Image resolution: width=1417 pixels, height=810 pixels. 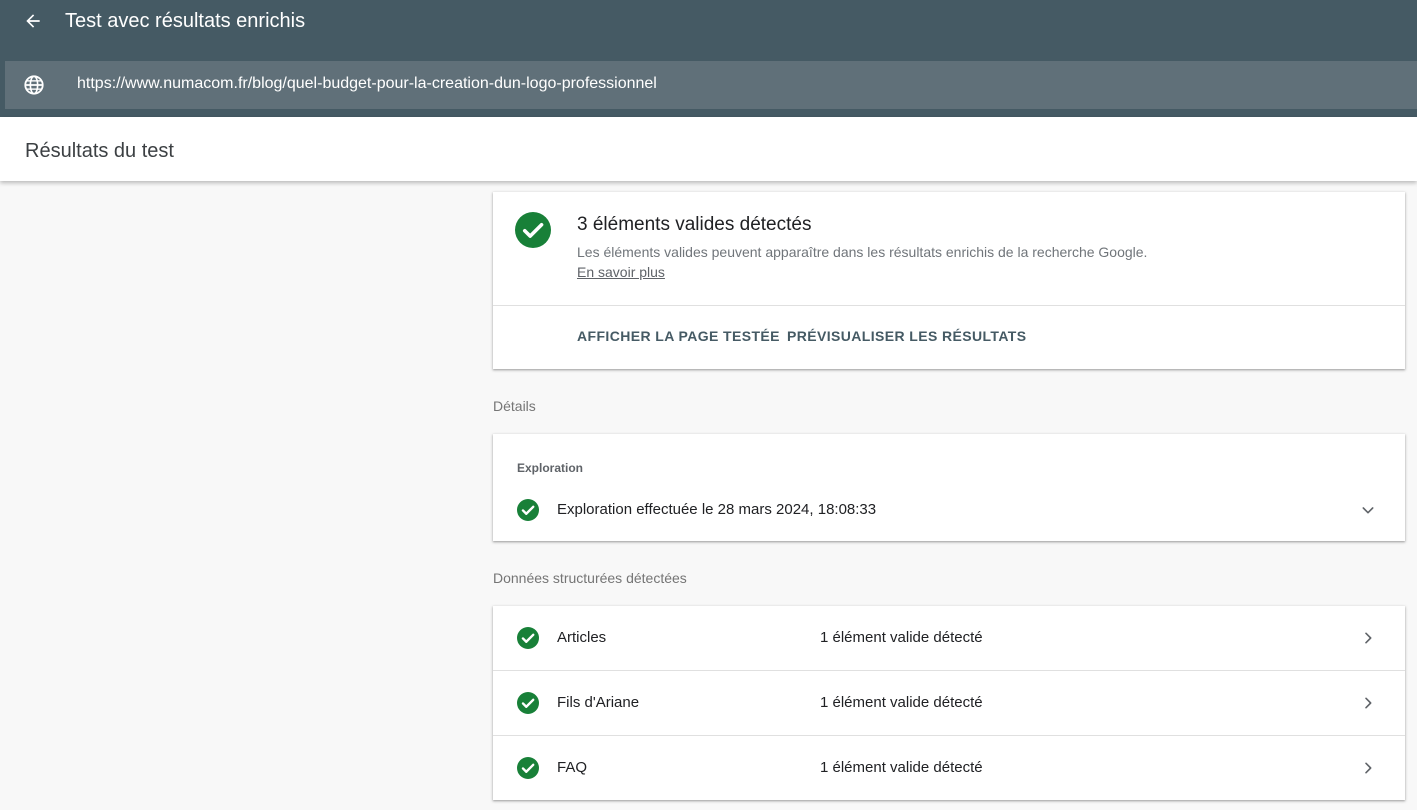 What do you see at coordinates (1368, 510) in the screenshot?
I see `chevron-down-icon` at bounding box center [1368, 510].